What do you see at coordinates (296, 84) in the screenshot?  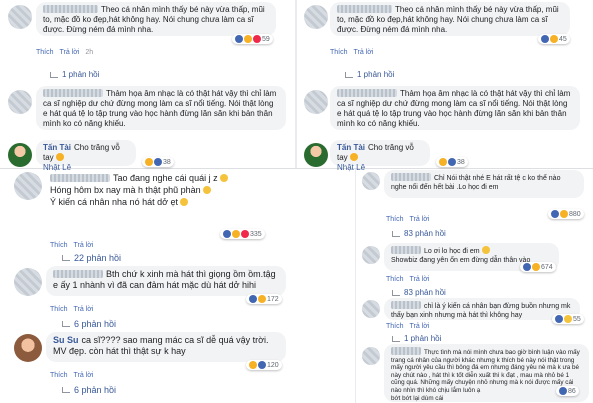 I see `vertical-divider-top` at bounding box center [296, 84].